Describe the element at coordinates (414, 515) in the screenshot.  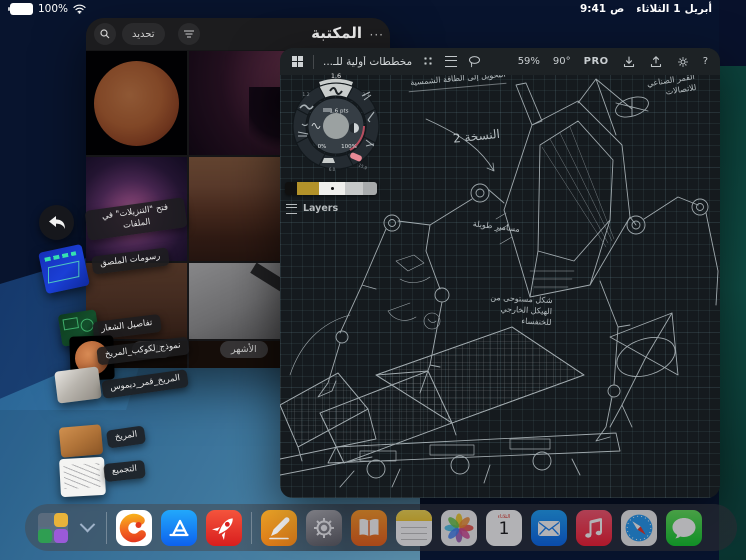
I see `notes-header-strip` at that location.